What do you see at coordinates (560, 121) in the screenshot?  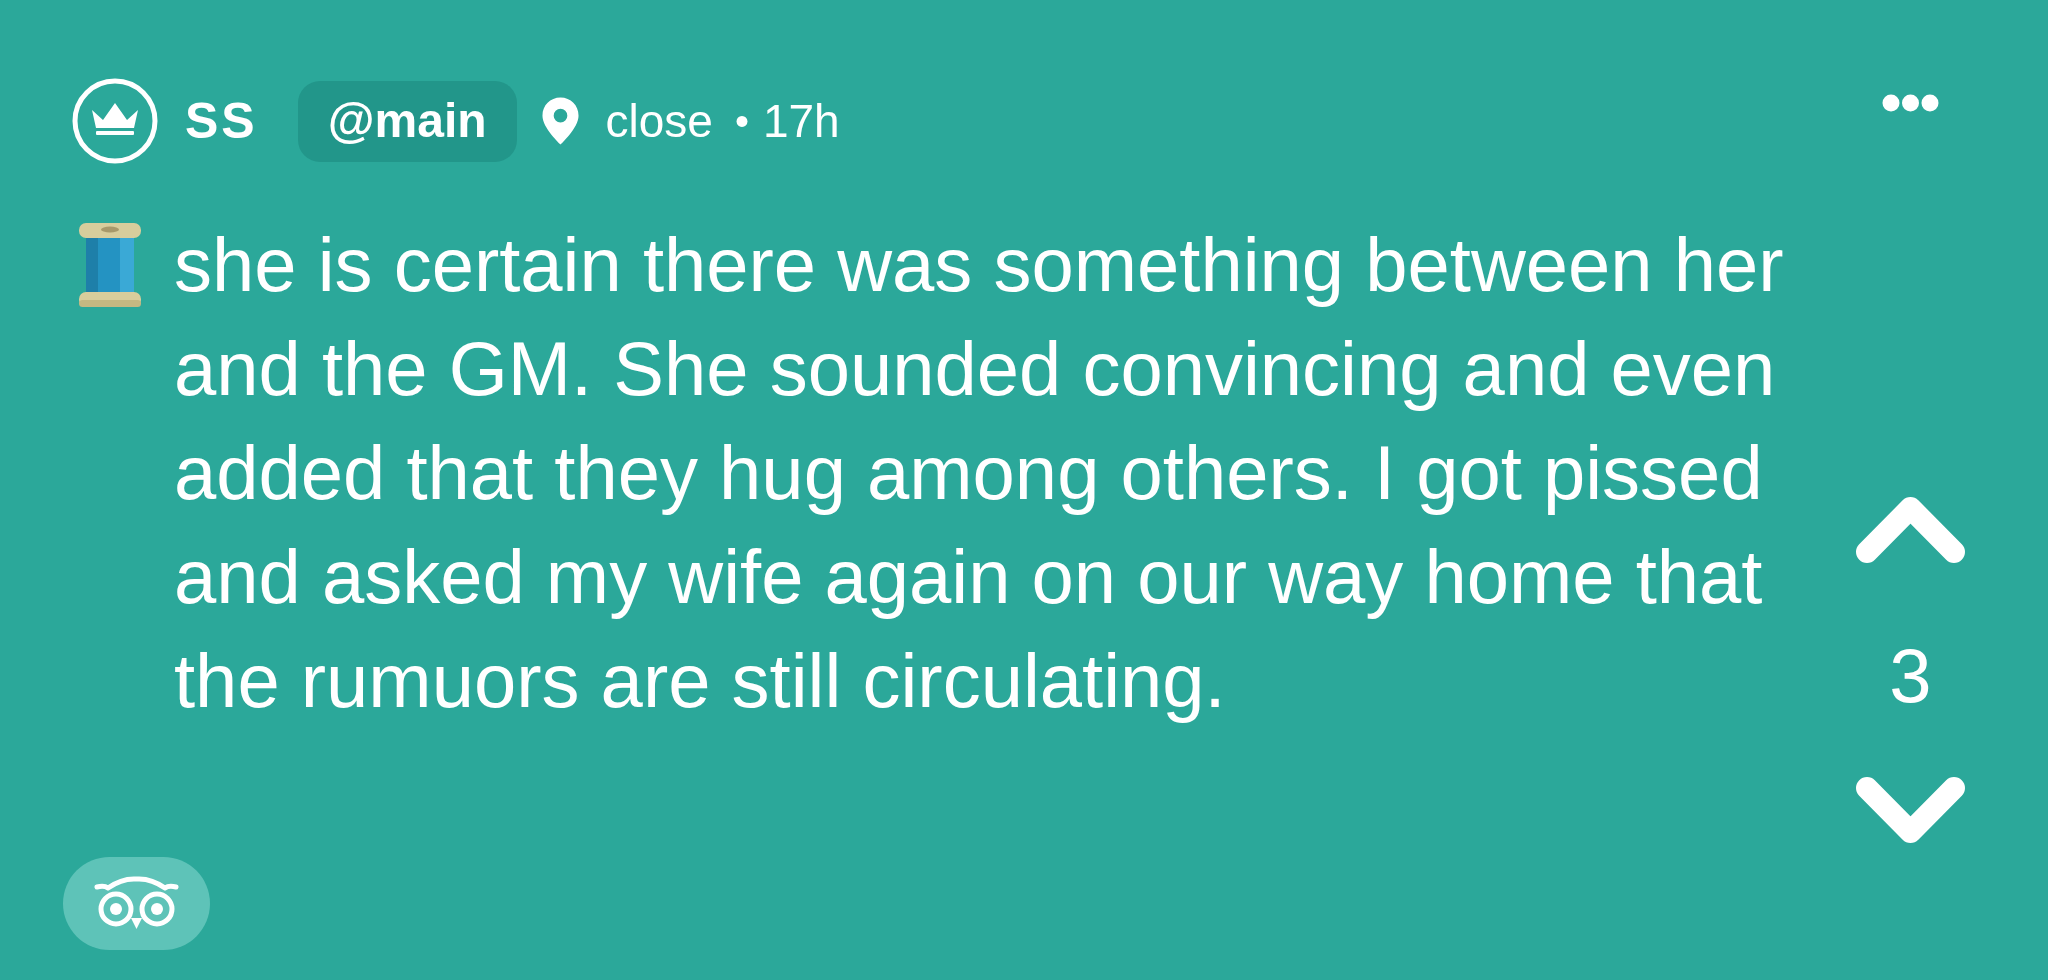 I see `location-pin-icon` at bounding box center [560, 121].